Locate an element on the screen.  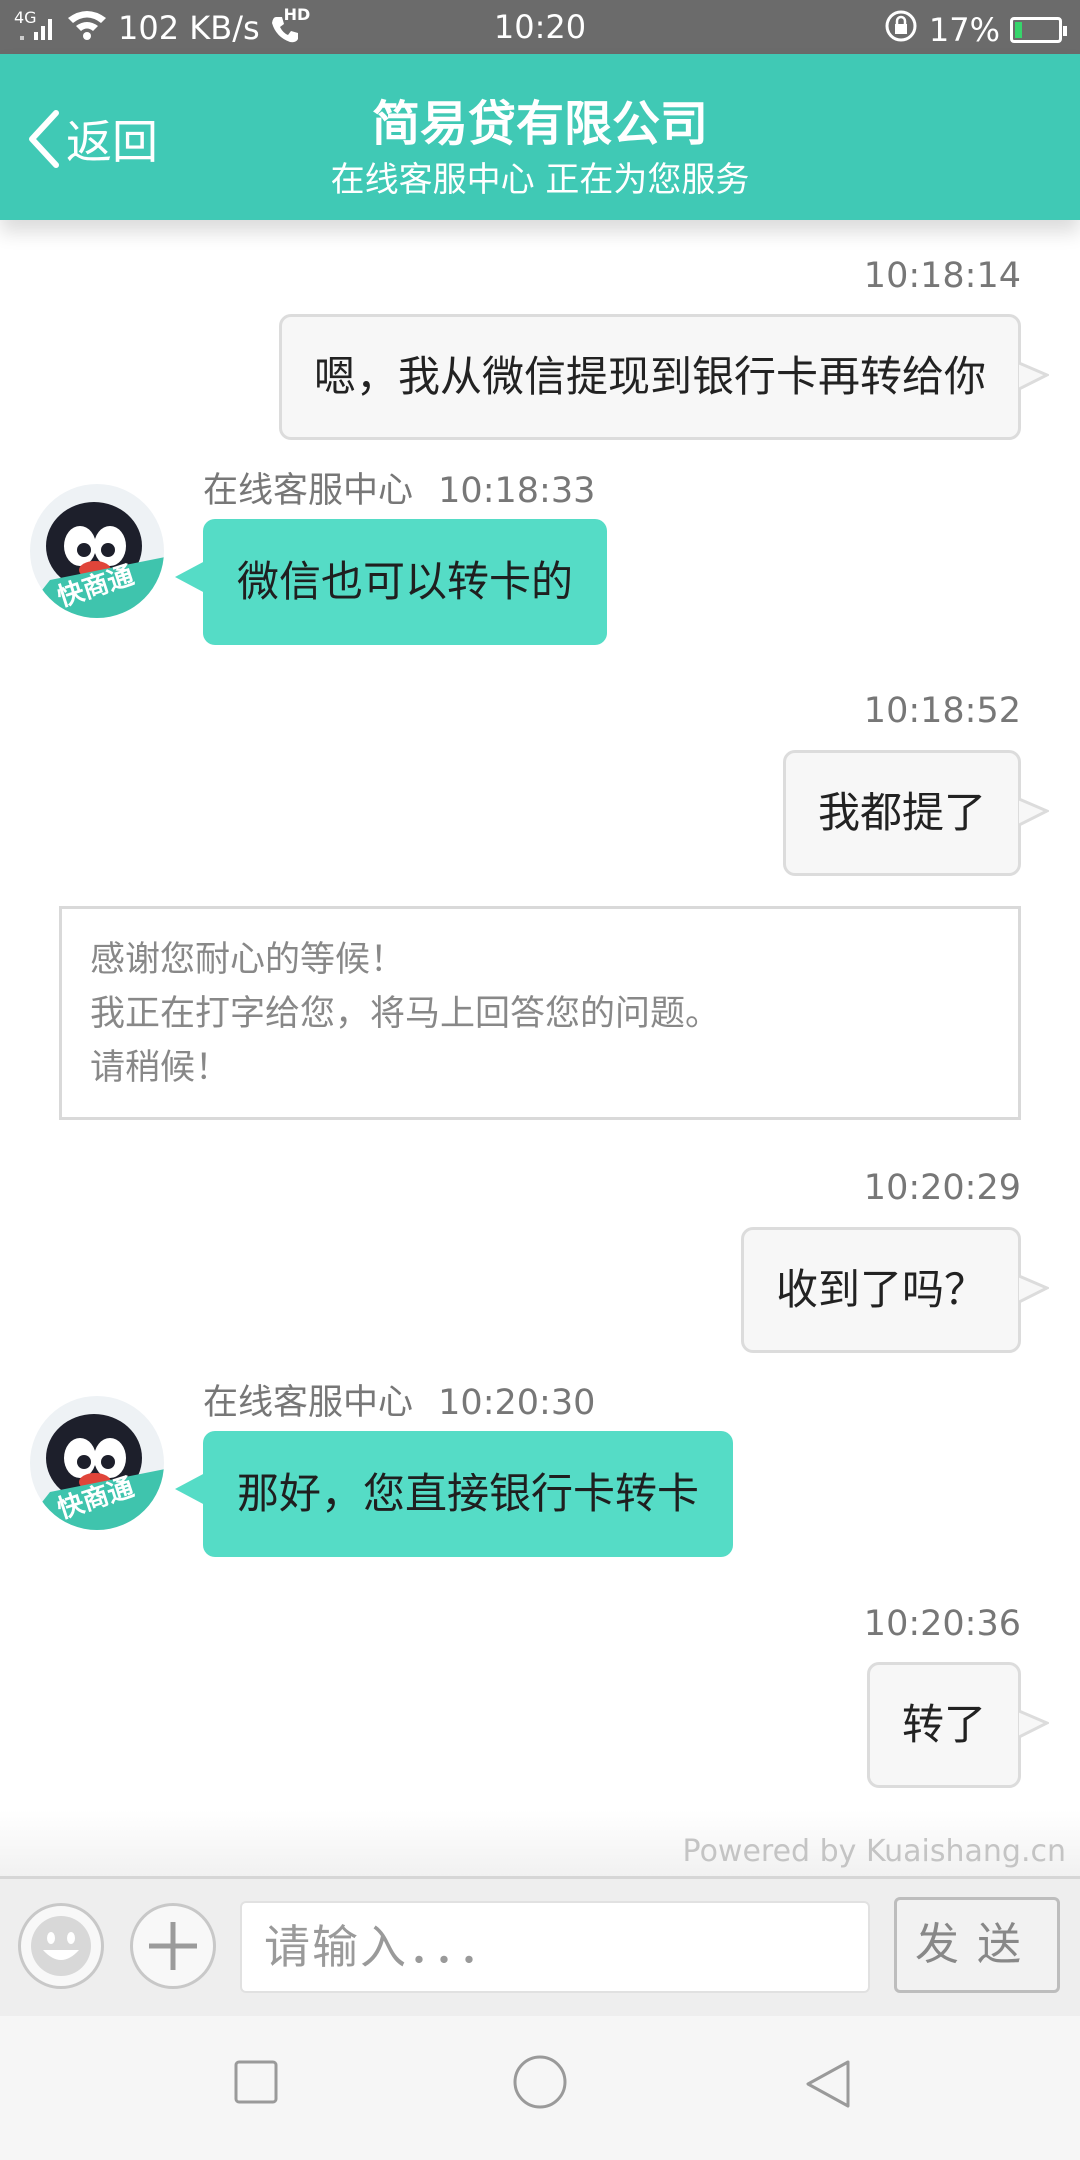
agent-meta: 在线客服中心 10:18:33 is located at coordinates (399, 487).